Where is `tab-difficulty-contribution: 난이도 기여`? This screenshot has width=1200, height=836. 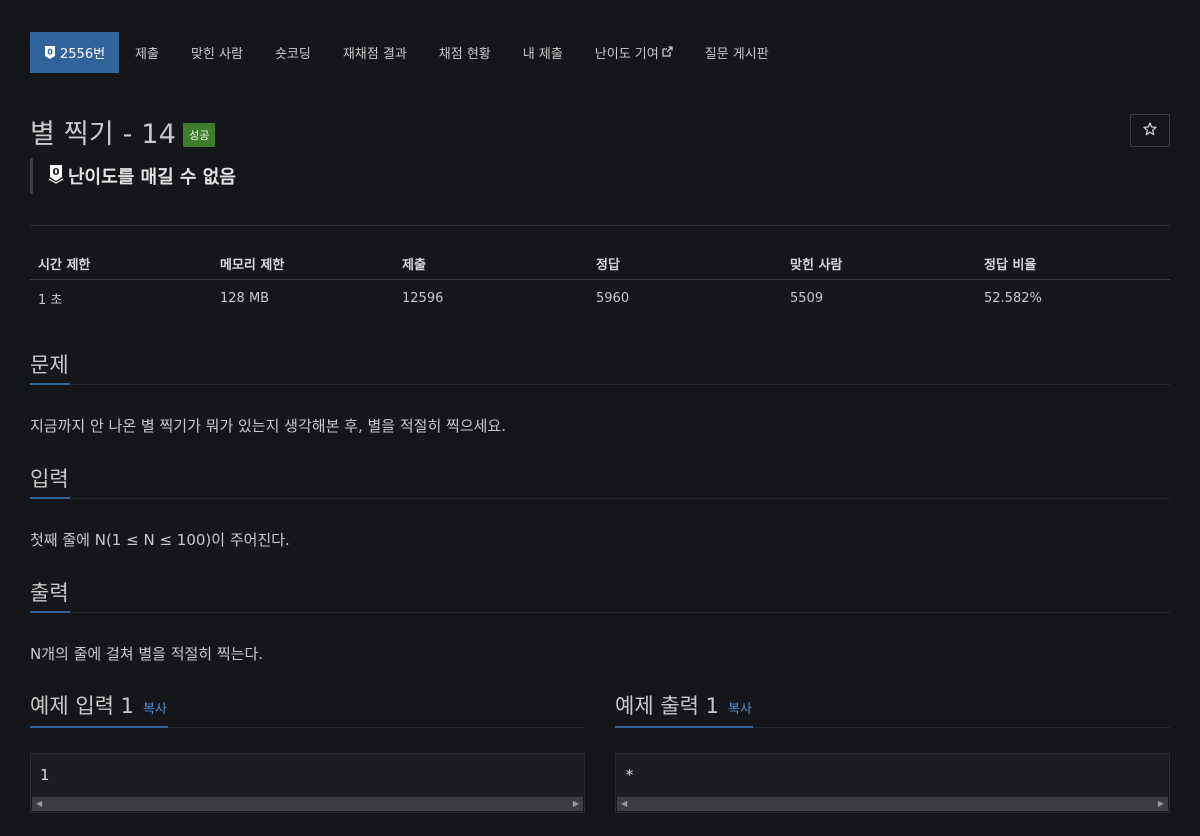 tab-difficulty-contribution: 난이도 기여 is located at coordinates (634, 52).